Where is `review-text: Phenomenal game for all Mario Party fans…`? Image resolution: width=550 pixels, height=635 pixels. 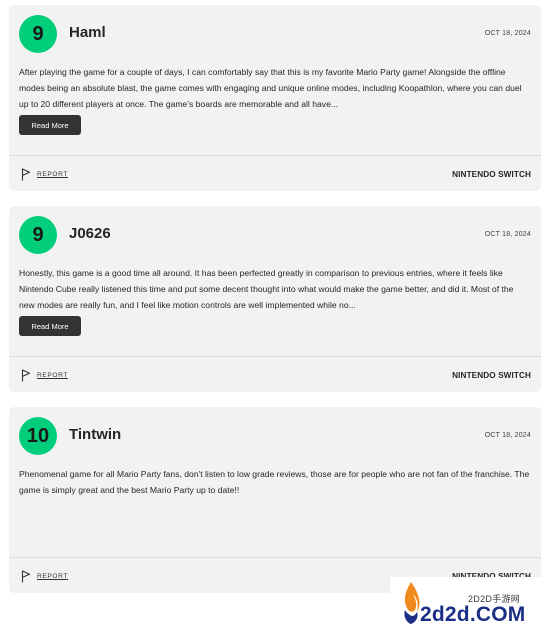
review-text: Phenomenal game for all Mario Party fans… is located at coordinates (274, 482).